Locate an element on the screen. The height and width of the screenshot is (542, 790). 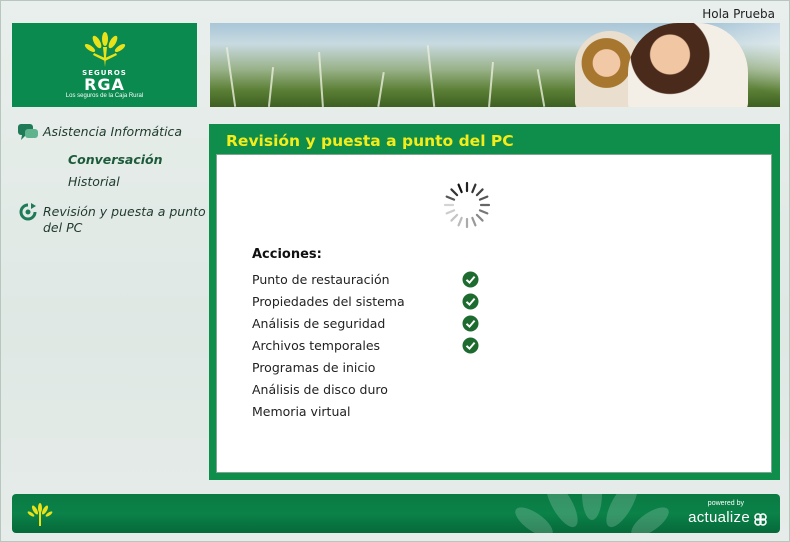
action-label: Archivos temporales is located at coordinates (316, 345).